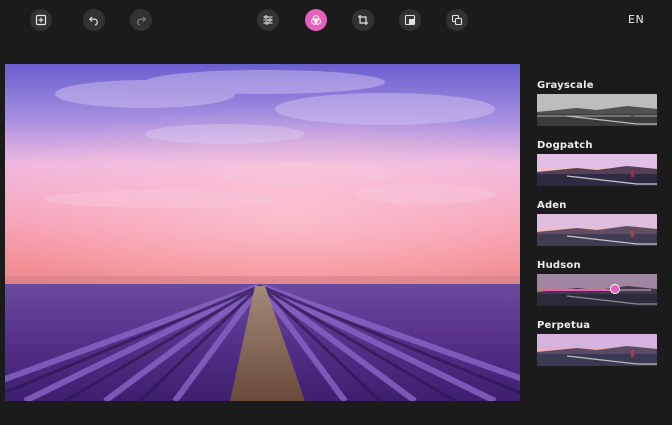  I want to click on slider-fill, so click(579, 290).